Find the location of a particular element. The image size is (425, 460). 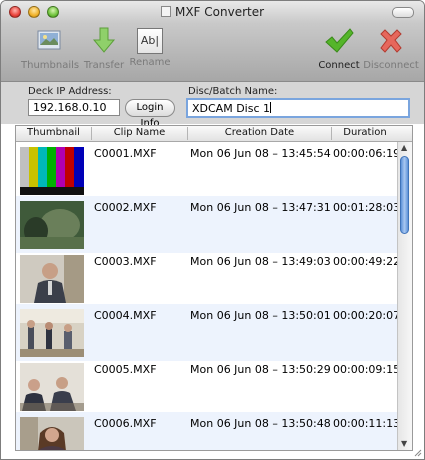

disconnect-x-icon is located at coordinates (391, 41).